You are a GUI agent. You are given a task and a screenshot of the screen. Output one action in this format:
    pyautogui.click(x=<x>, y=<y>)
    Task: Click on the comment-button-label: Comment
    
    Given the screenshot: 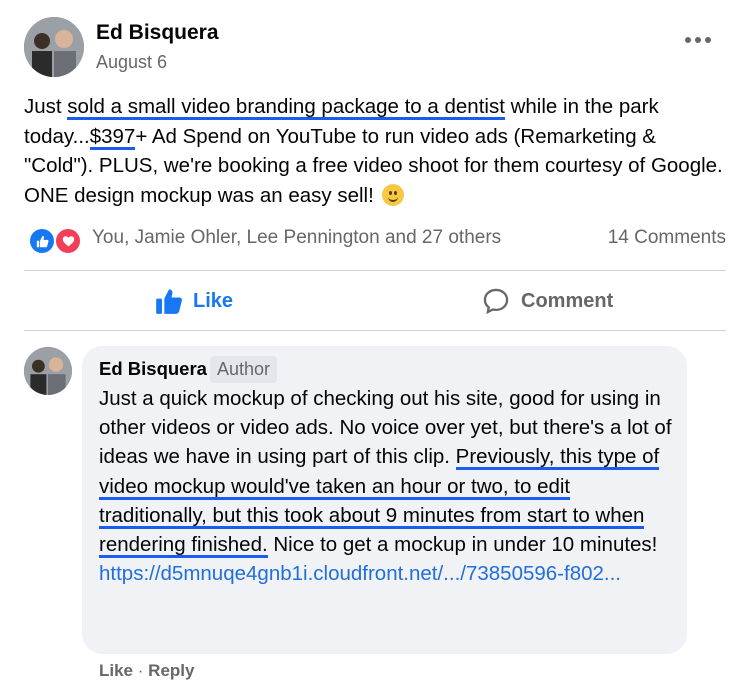 What is the action you would take?
    pyautogui.click(x=567, y=300)
    